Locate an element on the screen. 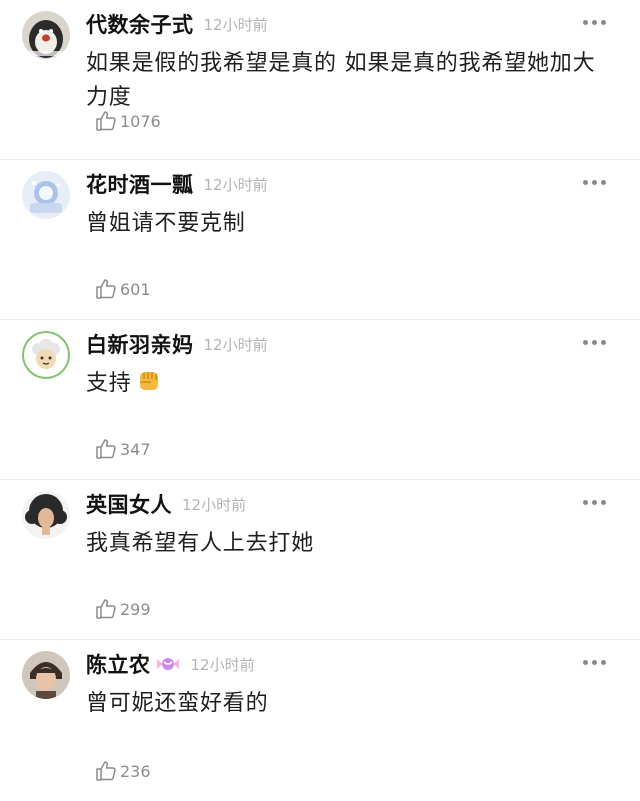 The image size is (640, 801). portrait-avatar-icon is located at coordinates (46, 675).